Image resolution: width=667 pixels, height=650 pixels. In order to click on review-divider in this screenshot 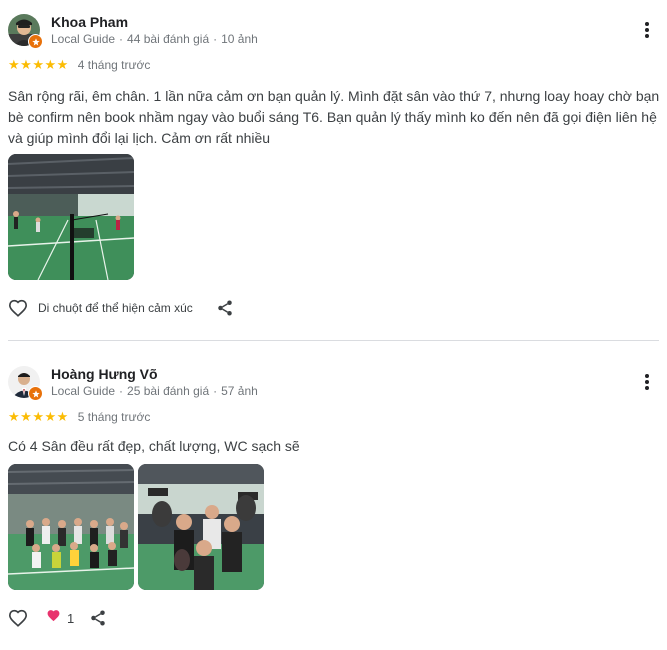, I will do `click(333, 340)`.